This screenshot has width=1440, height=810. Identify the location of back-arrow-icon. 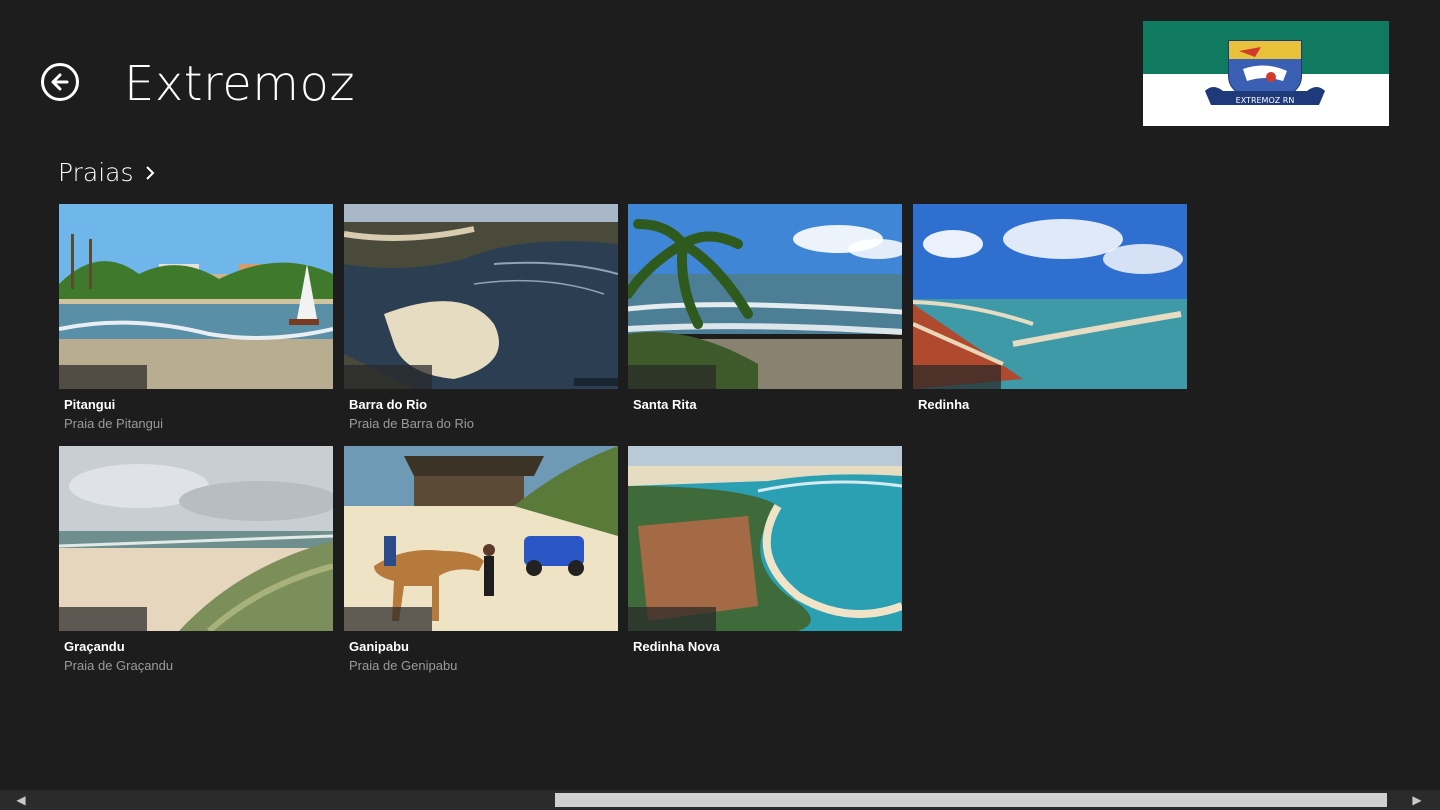
(60, 82).